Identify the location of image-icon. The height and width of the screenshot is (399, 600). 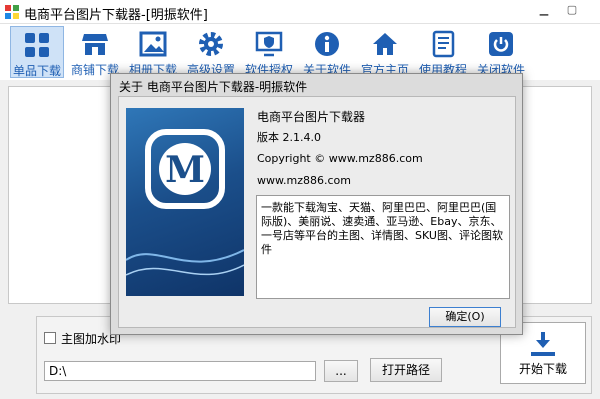
(153, 44).